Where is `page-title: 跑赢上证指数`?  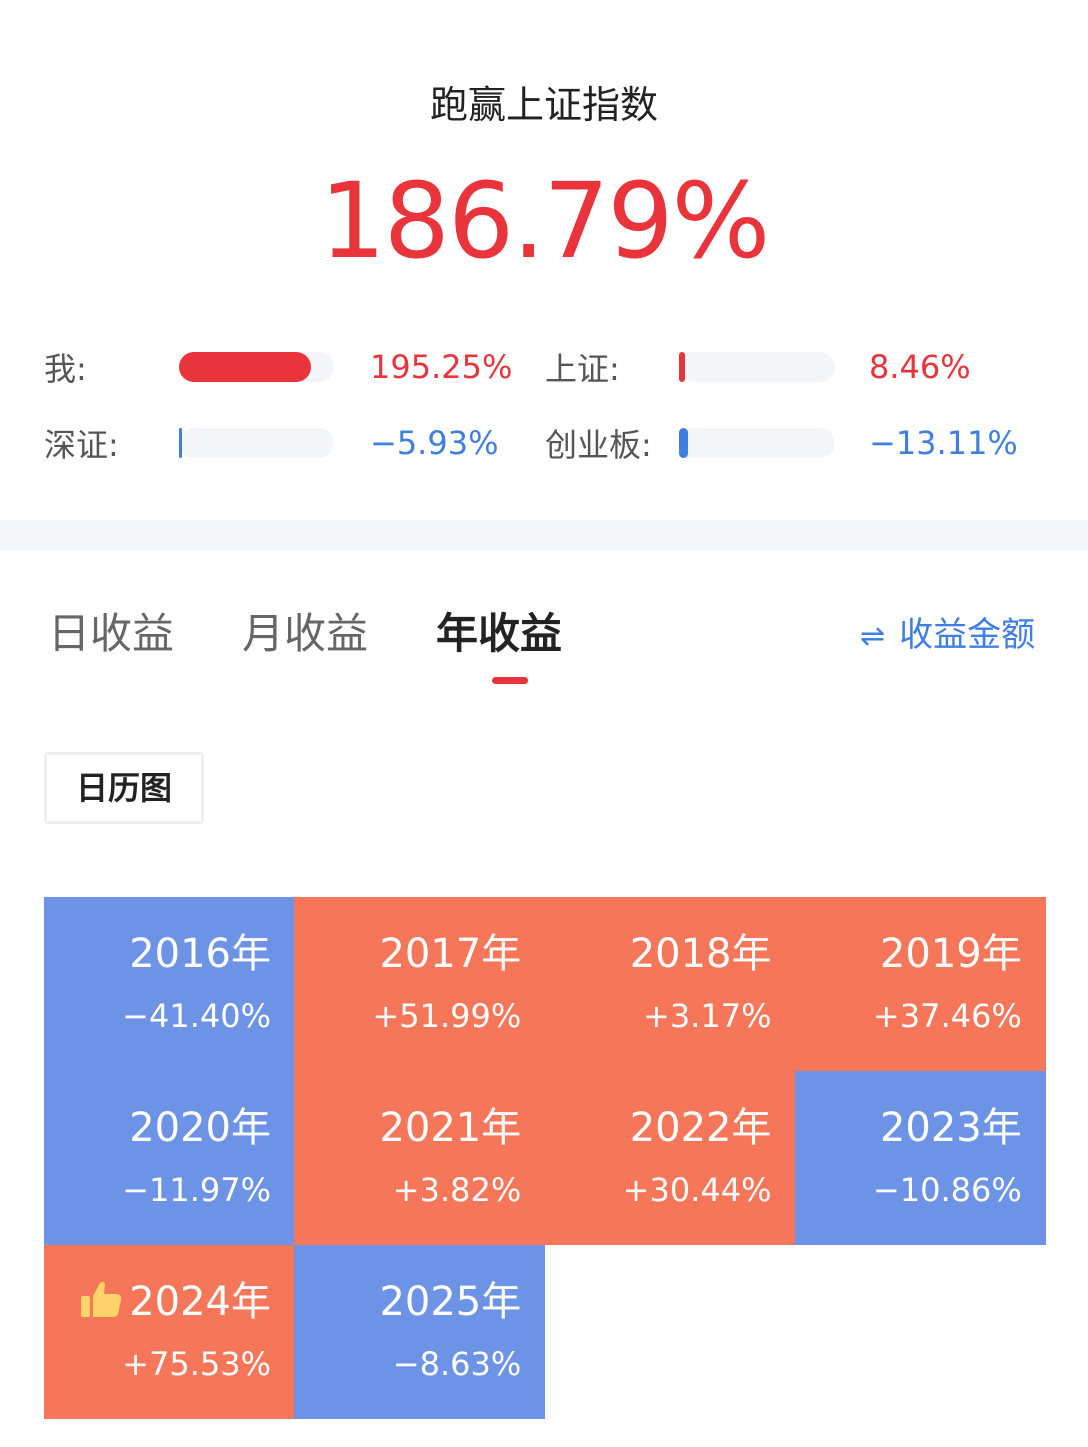
page-title: 跑赢上证指数 is located at coordinates (543, 105).